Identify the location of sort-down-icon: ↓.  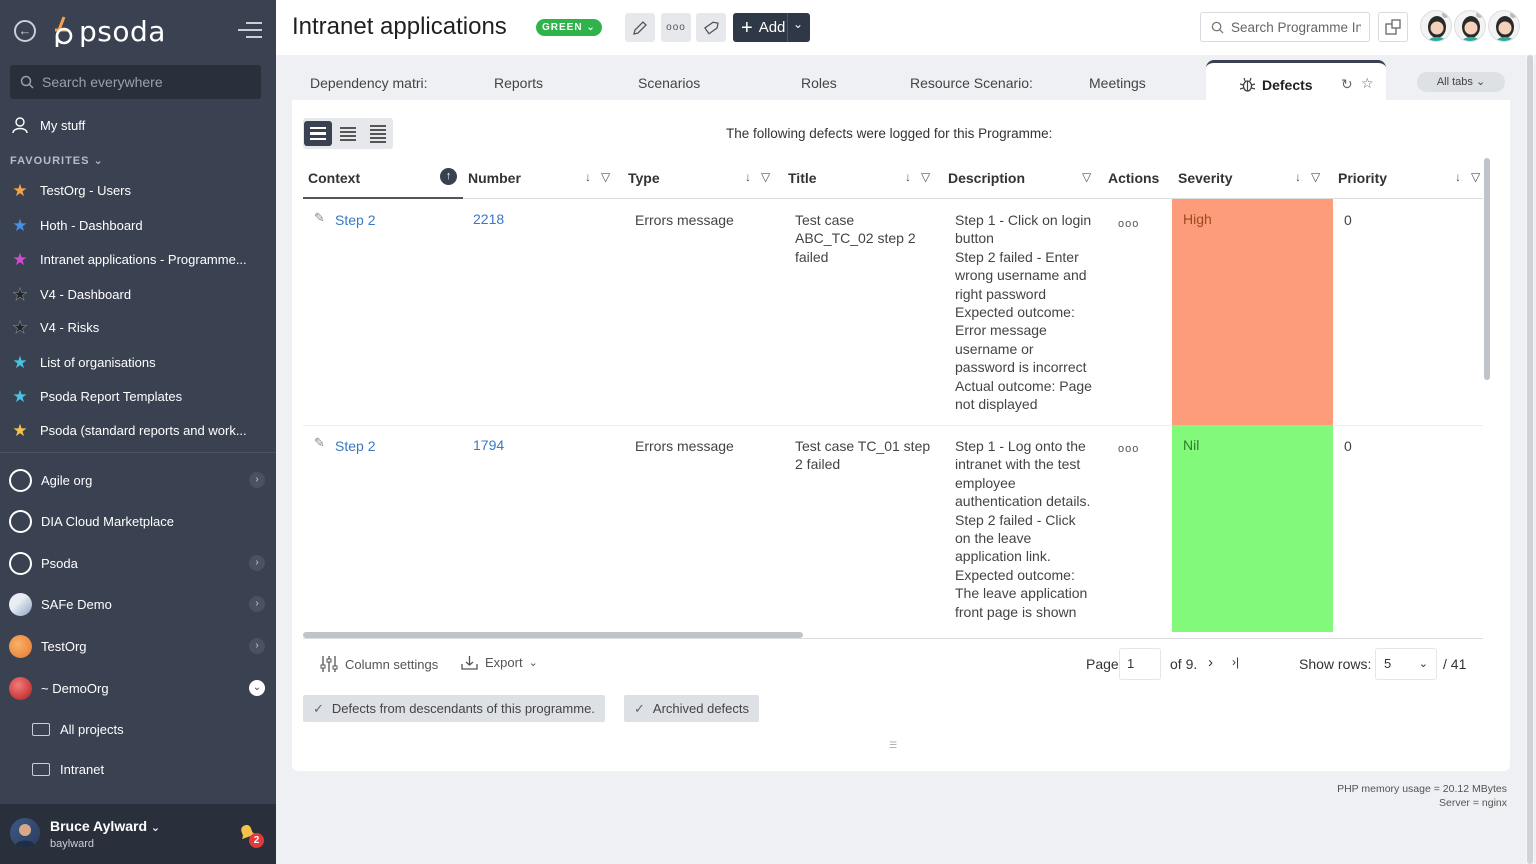
(748, 177).